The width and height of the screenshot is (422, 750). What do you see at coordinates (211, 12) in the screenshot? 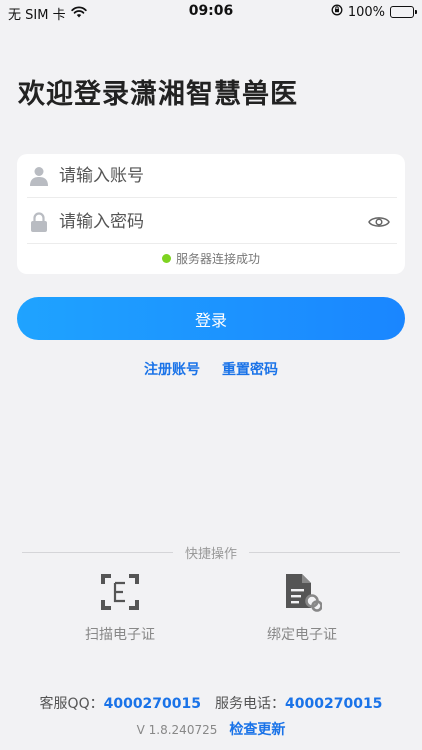
I see `status-bar: 无 SIM 卡 09:06 100%` at bounding box center [211, 12].